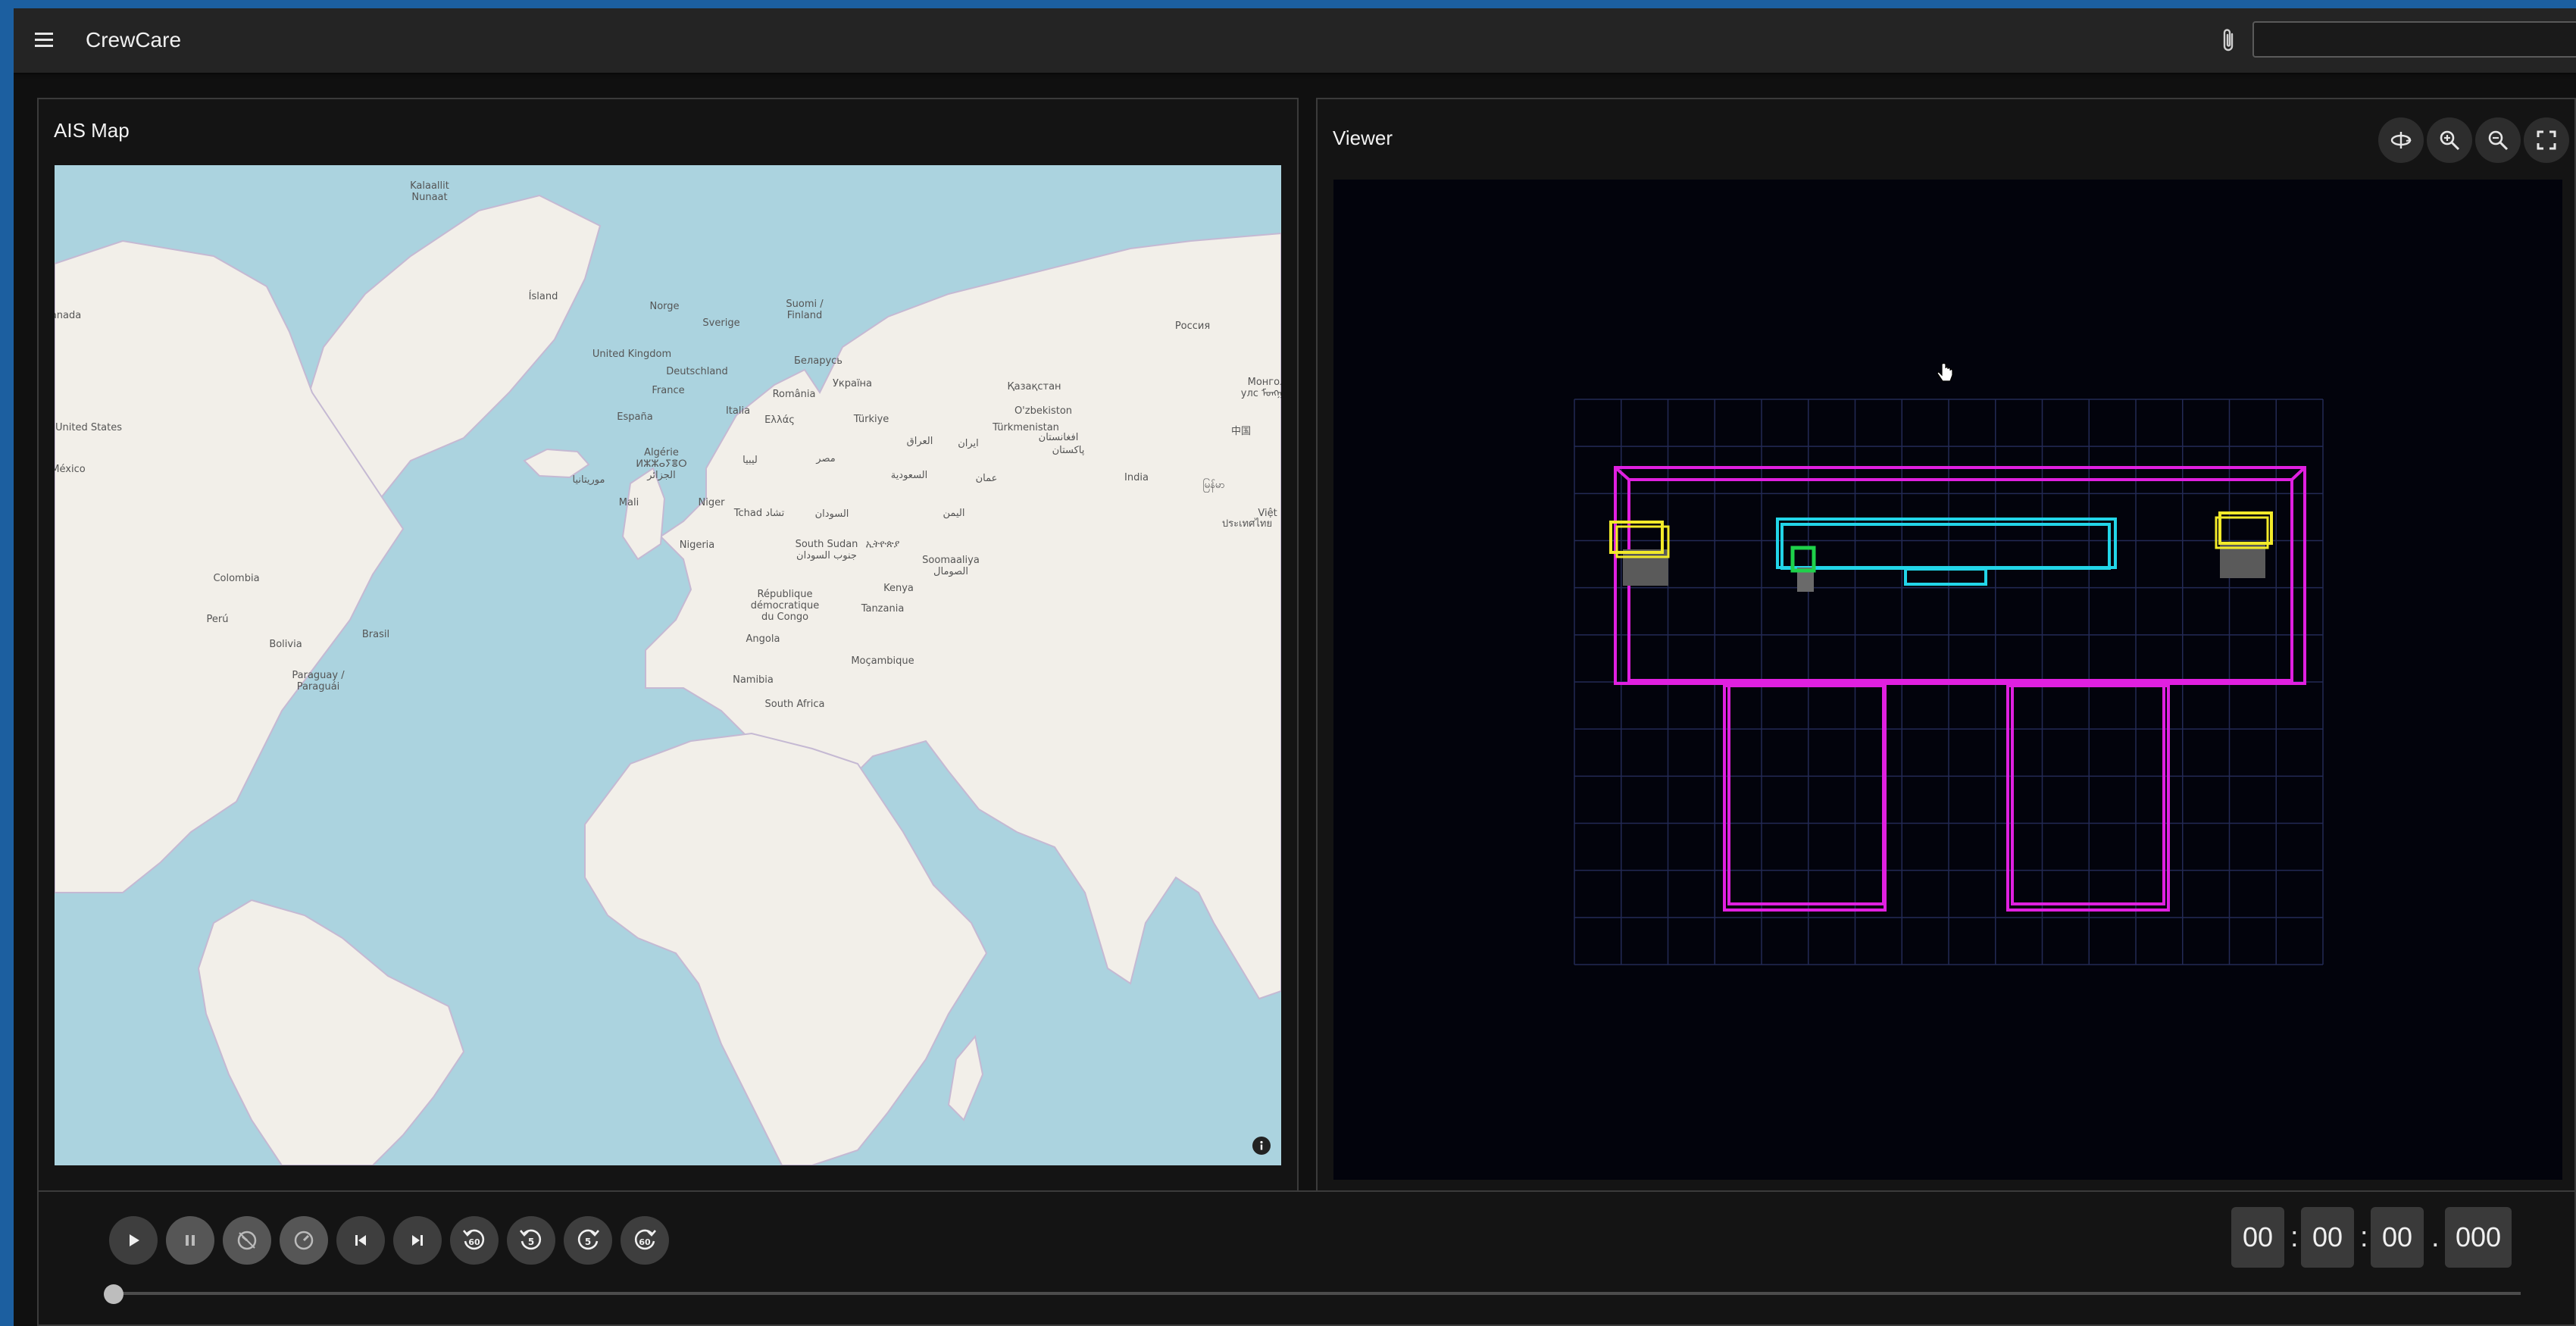 This screenshot has height=1326, width=2576. What do you see at coordinates (2258, 1237) in the screenshot?
I see `time-hours: 00` at bounding box center [2258, 1237].